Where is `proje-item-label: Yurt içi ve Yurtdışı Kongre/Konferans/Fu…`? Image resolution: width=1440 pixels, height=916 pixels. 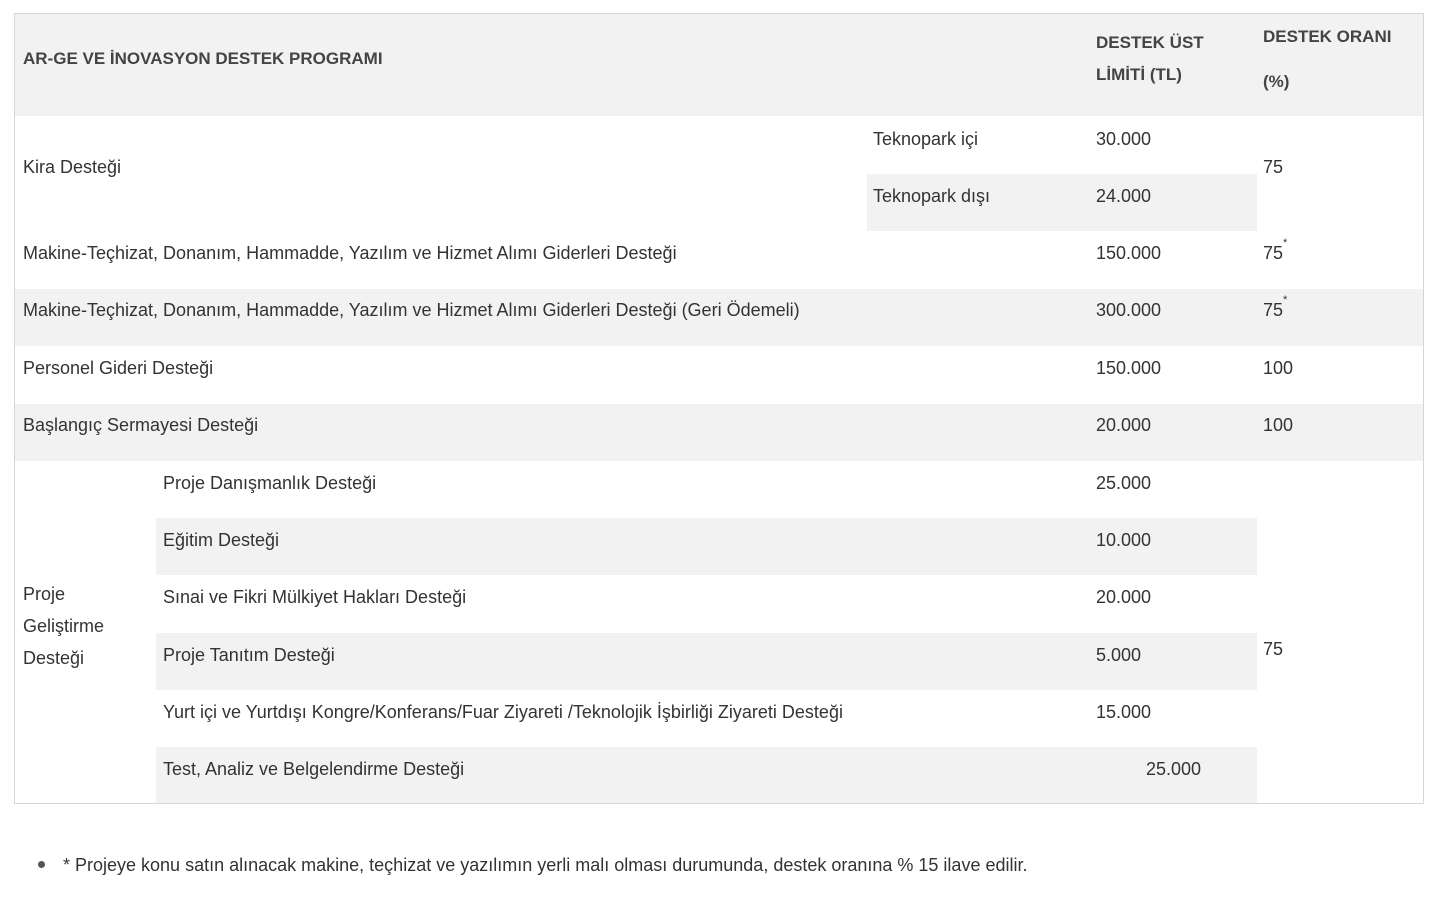
proje-item-label: Yurt içi ve Yurtdışı Kongre/Konferans/Fu… is located at coordinates (503, 712).